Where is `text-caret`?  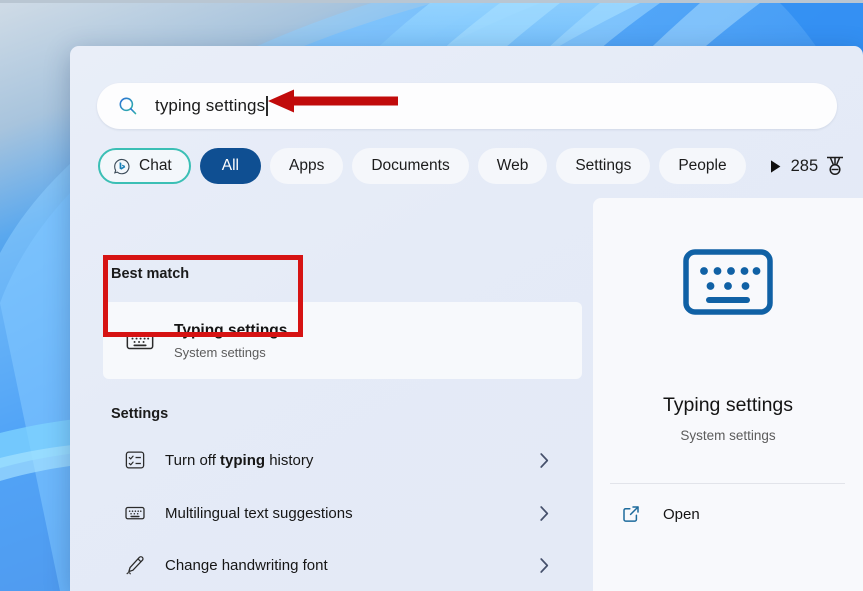 text-caret is located at coordinates (267, 106).